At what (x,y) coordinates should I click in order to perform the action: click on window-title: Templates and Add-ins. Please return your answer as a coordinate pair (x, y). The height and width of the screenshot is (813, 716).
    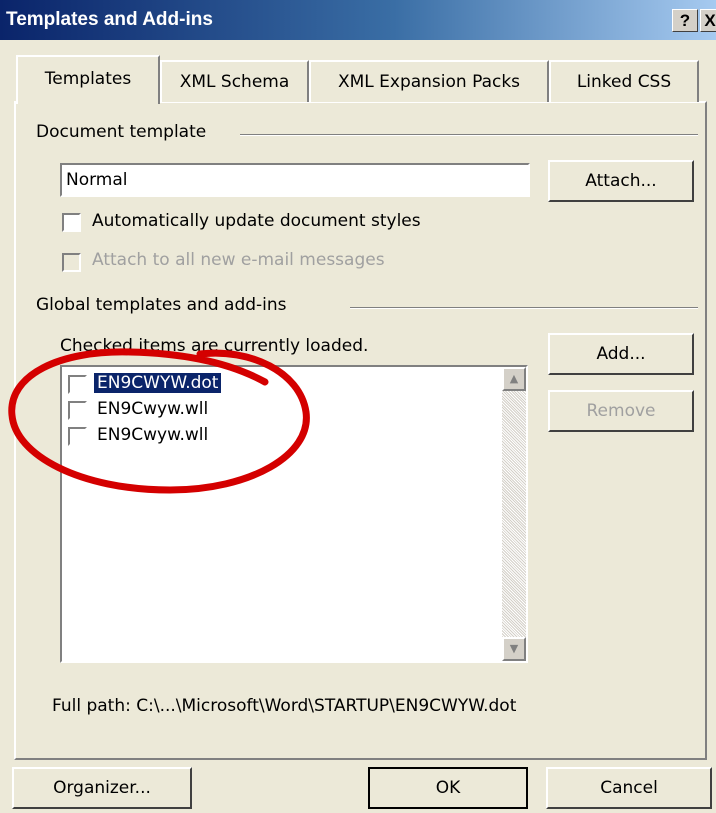
    Looking at the image, I should click on (109, 19).